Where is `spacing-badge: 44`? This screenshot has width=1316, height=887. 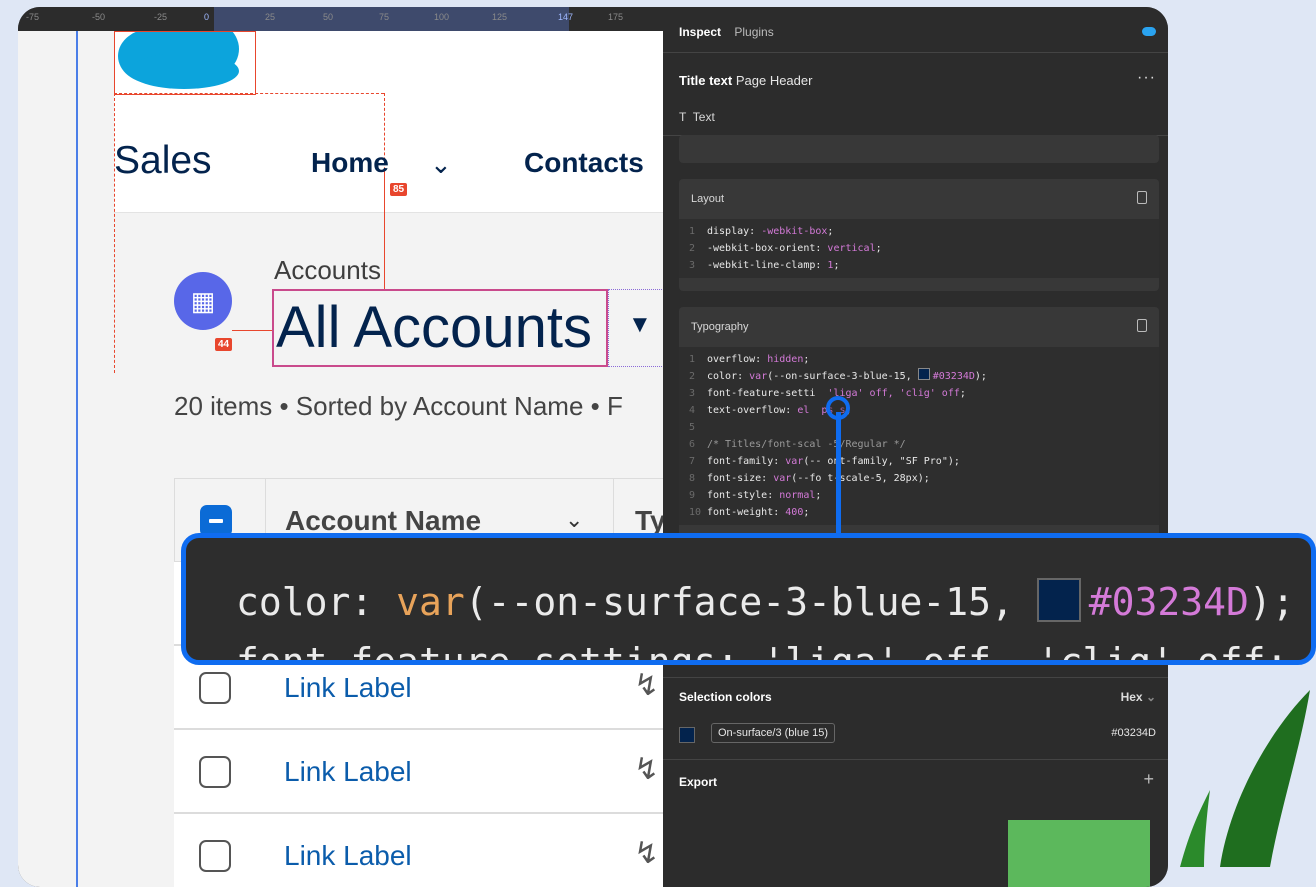 spacing-badge: 44 is located at coordinates (223, 344).